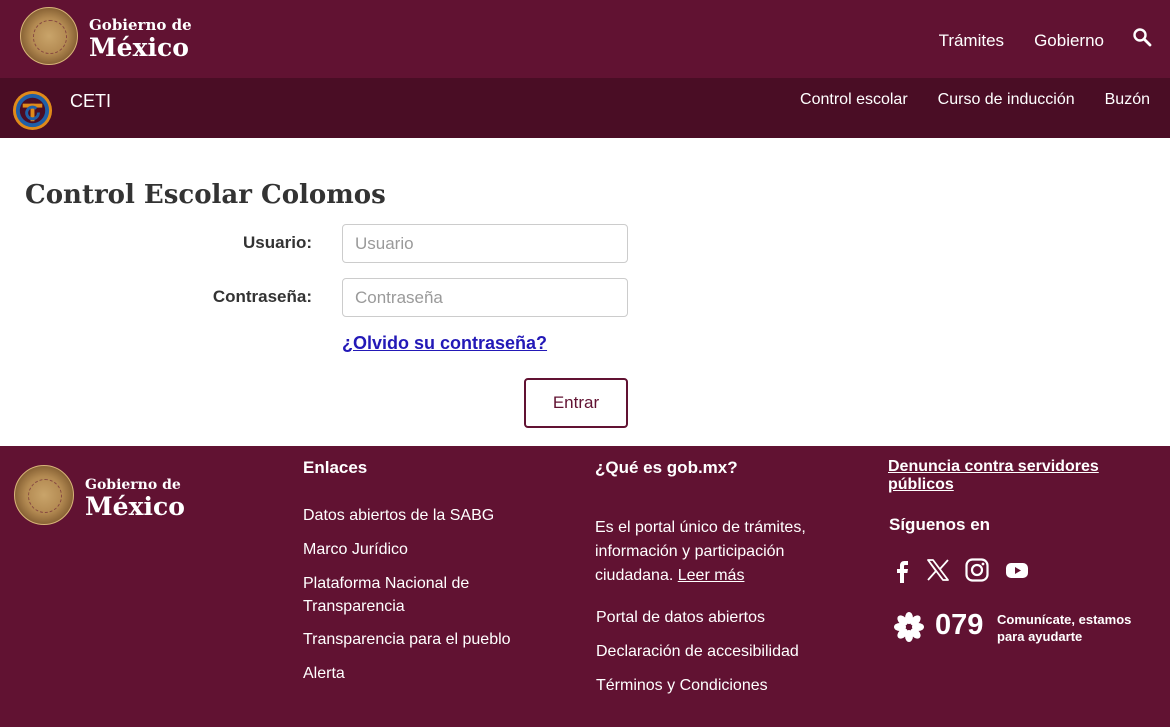  I want to click on link-transparencia-pueblo: Transparencia para el pueblo, so click(407, 639).